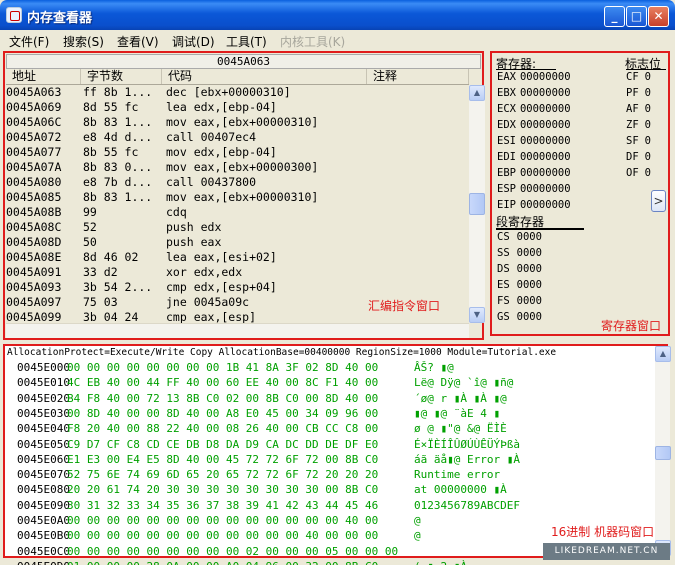  I want to click on menu-tools: 工具(T), so click(246, 41).